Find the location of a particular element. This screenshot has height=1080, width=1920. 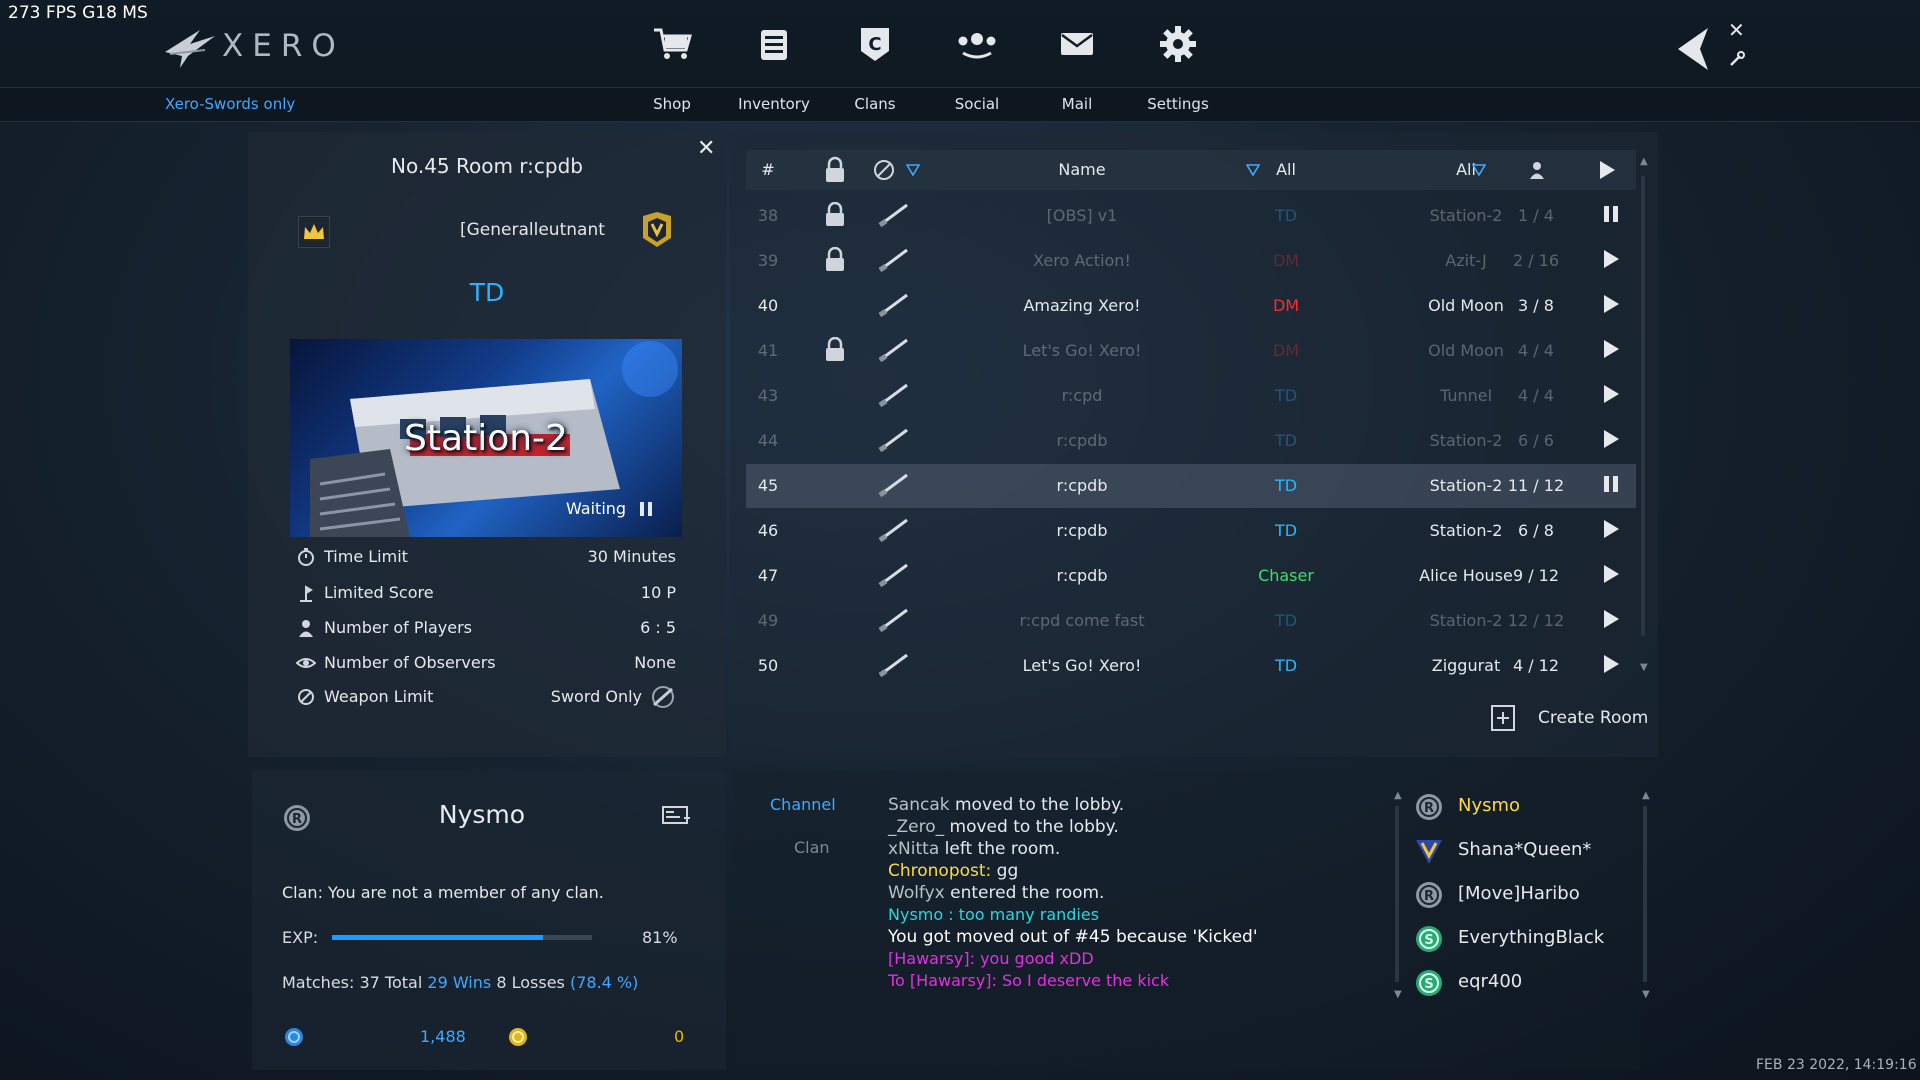

player-item: R Nysmo is located at coordinates (1524, 810).